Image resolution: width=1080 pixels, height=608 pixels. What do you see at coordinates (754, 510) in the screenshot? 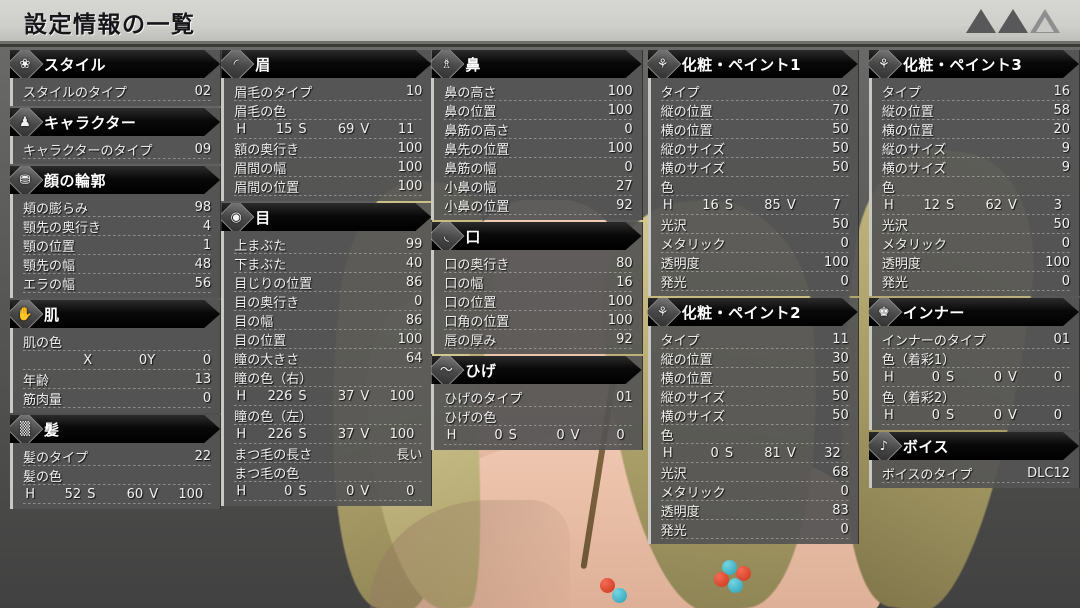
I see `setting-row: 透明度 83` at bounding box center [754, 510].